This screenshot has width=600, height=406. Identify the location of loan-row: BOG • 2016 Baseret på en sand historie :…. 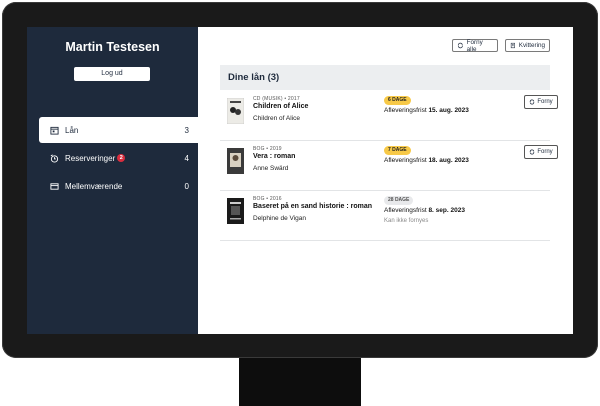
(385, 216).